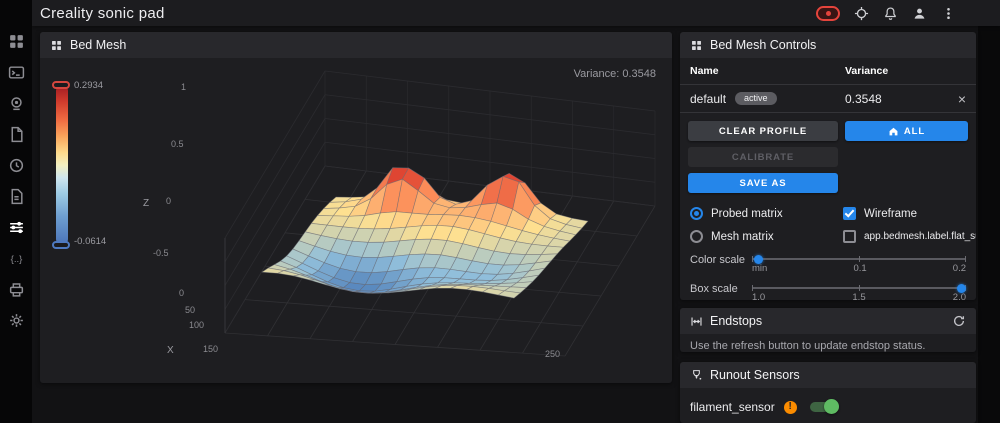 The width and height of the screenshot is (1000, 423). I want to click on app-bar: Creality sonic pad, so click(516, 13).